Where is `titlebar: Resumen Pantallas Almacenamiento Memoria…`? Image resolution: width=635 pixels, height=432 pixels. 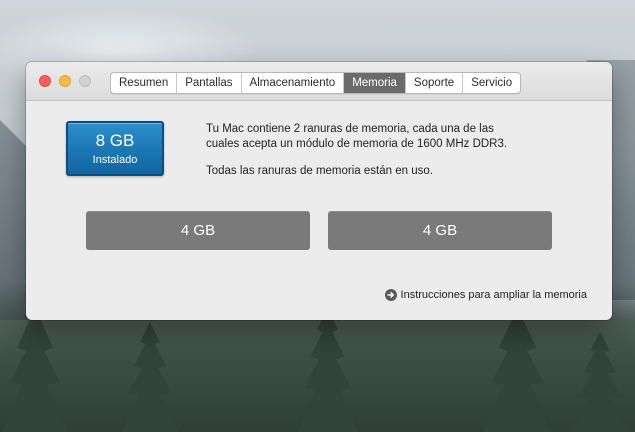
titlebar: Resumen Pantallas Almacenamiento Memoria… is located at coordinates (319, 81).